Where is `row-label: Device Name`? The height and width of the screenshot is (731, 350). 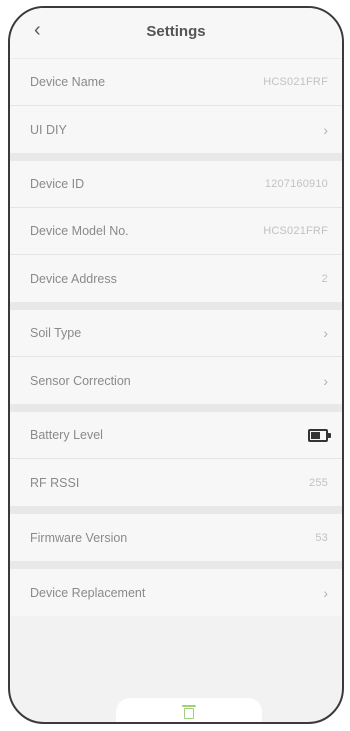 row-label: Device Name is located at coordinates (68, 82).